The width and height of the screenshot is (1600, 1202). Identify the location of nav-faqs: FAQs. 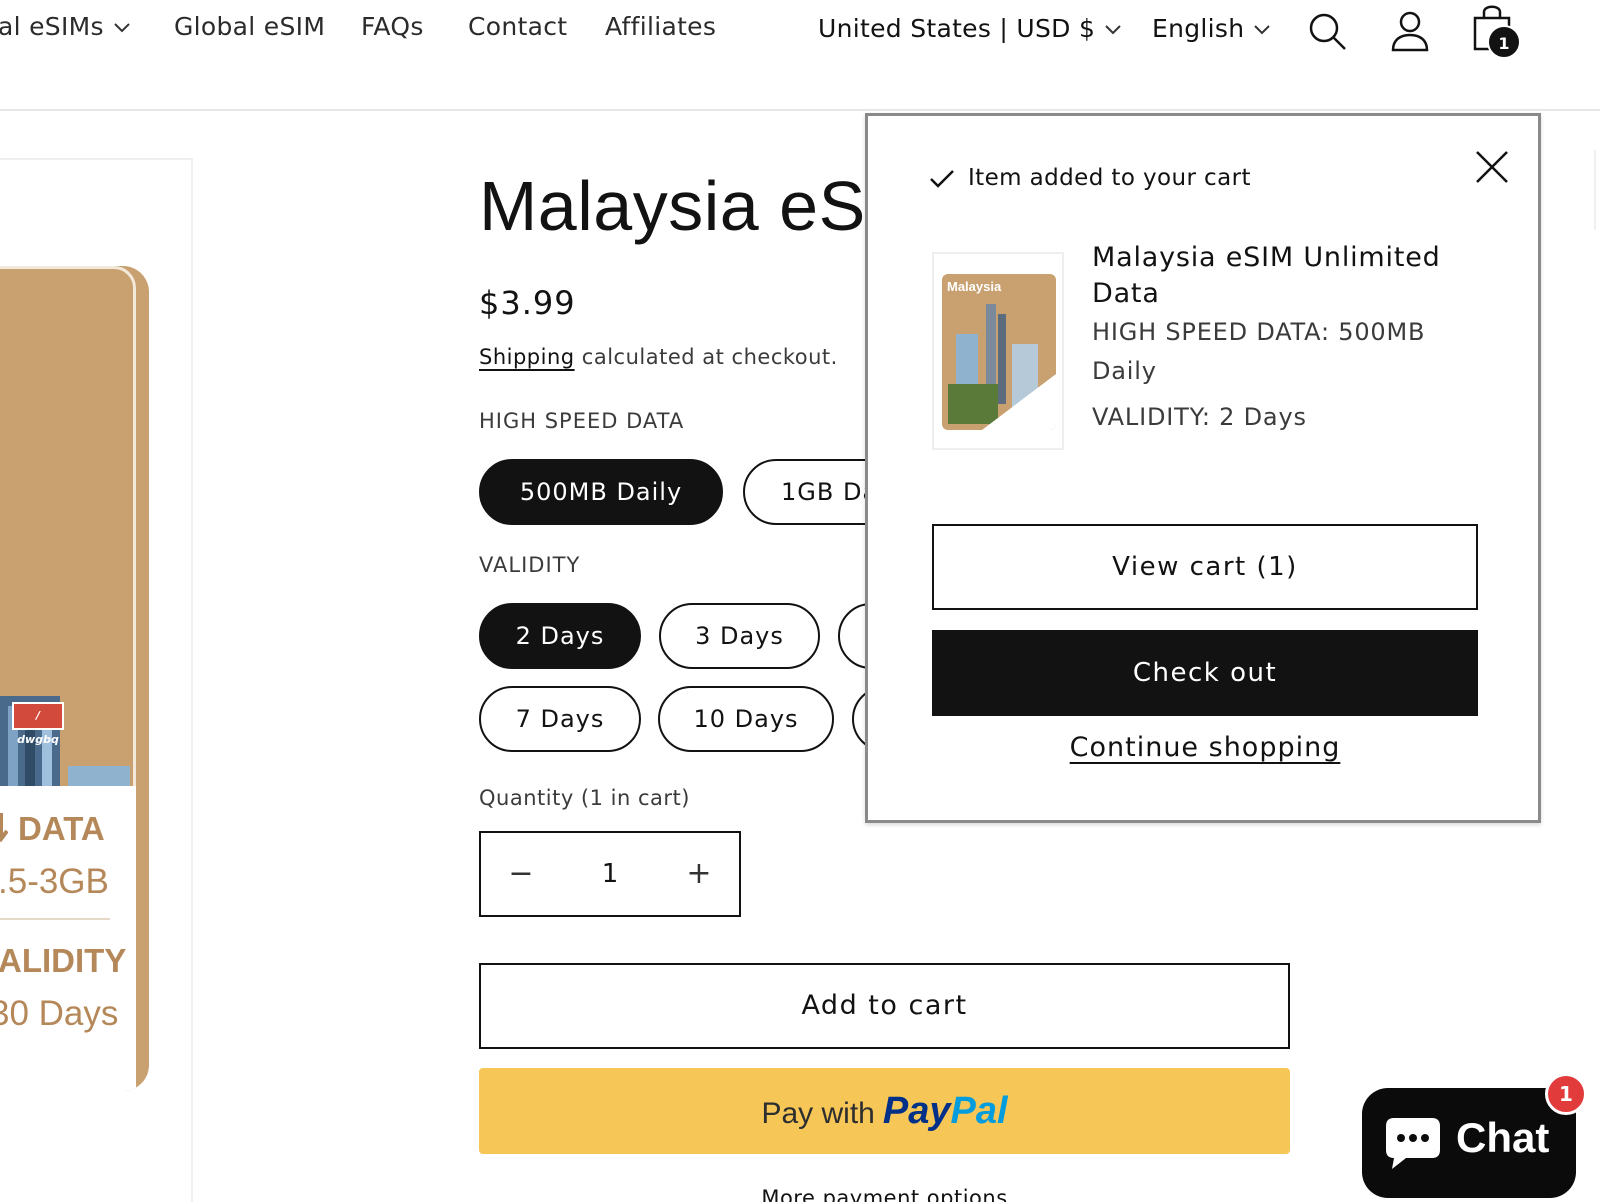
(392, 26).